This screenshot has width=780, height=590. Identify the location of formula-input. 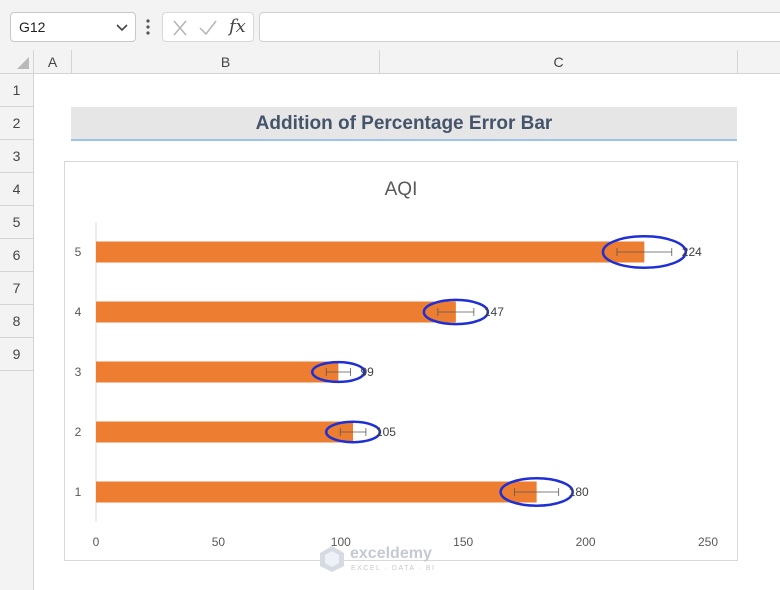
(519, 27).